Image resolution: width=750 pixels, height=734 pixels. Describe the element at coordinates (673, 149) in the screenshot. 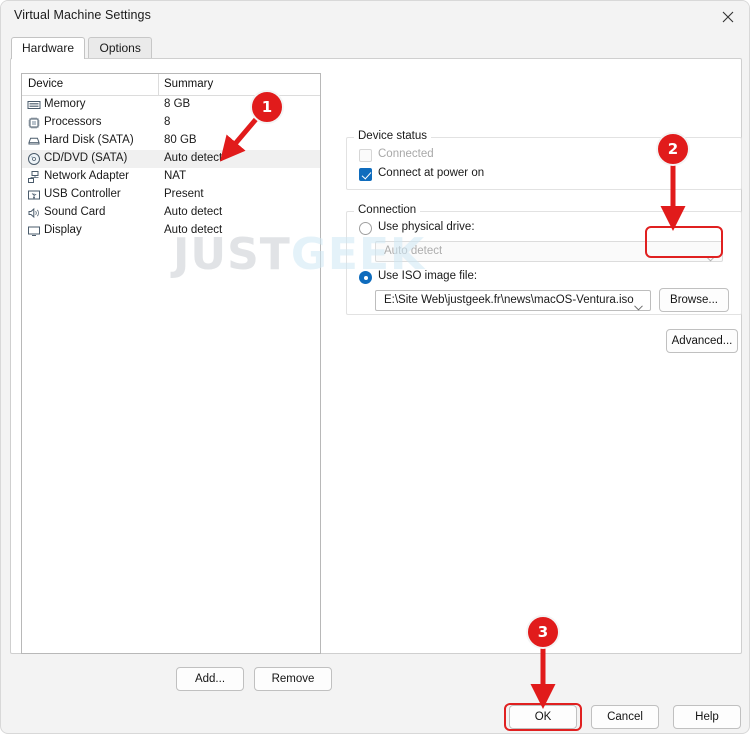

I see `annotation-marker-2: 2` at that location.